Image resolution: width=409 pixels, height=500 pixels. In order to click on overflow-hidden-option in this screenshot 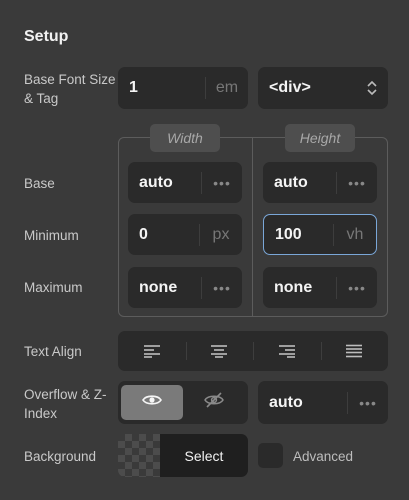, I will do `click(214, 402)`.